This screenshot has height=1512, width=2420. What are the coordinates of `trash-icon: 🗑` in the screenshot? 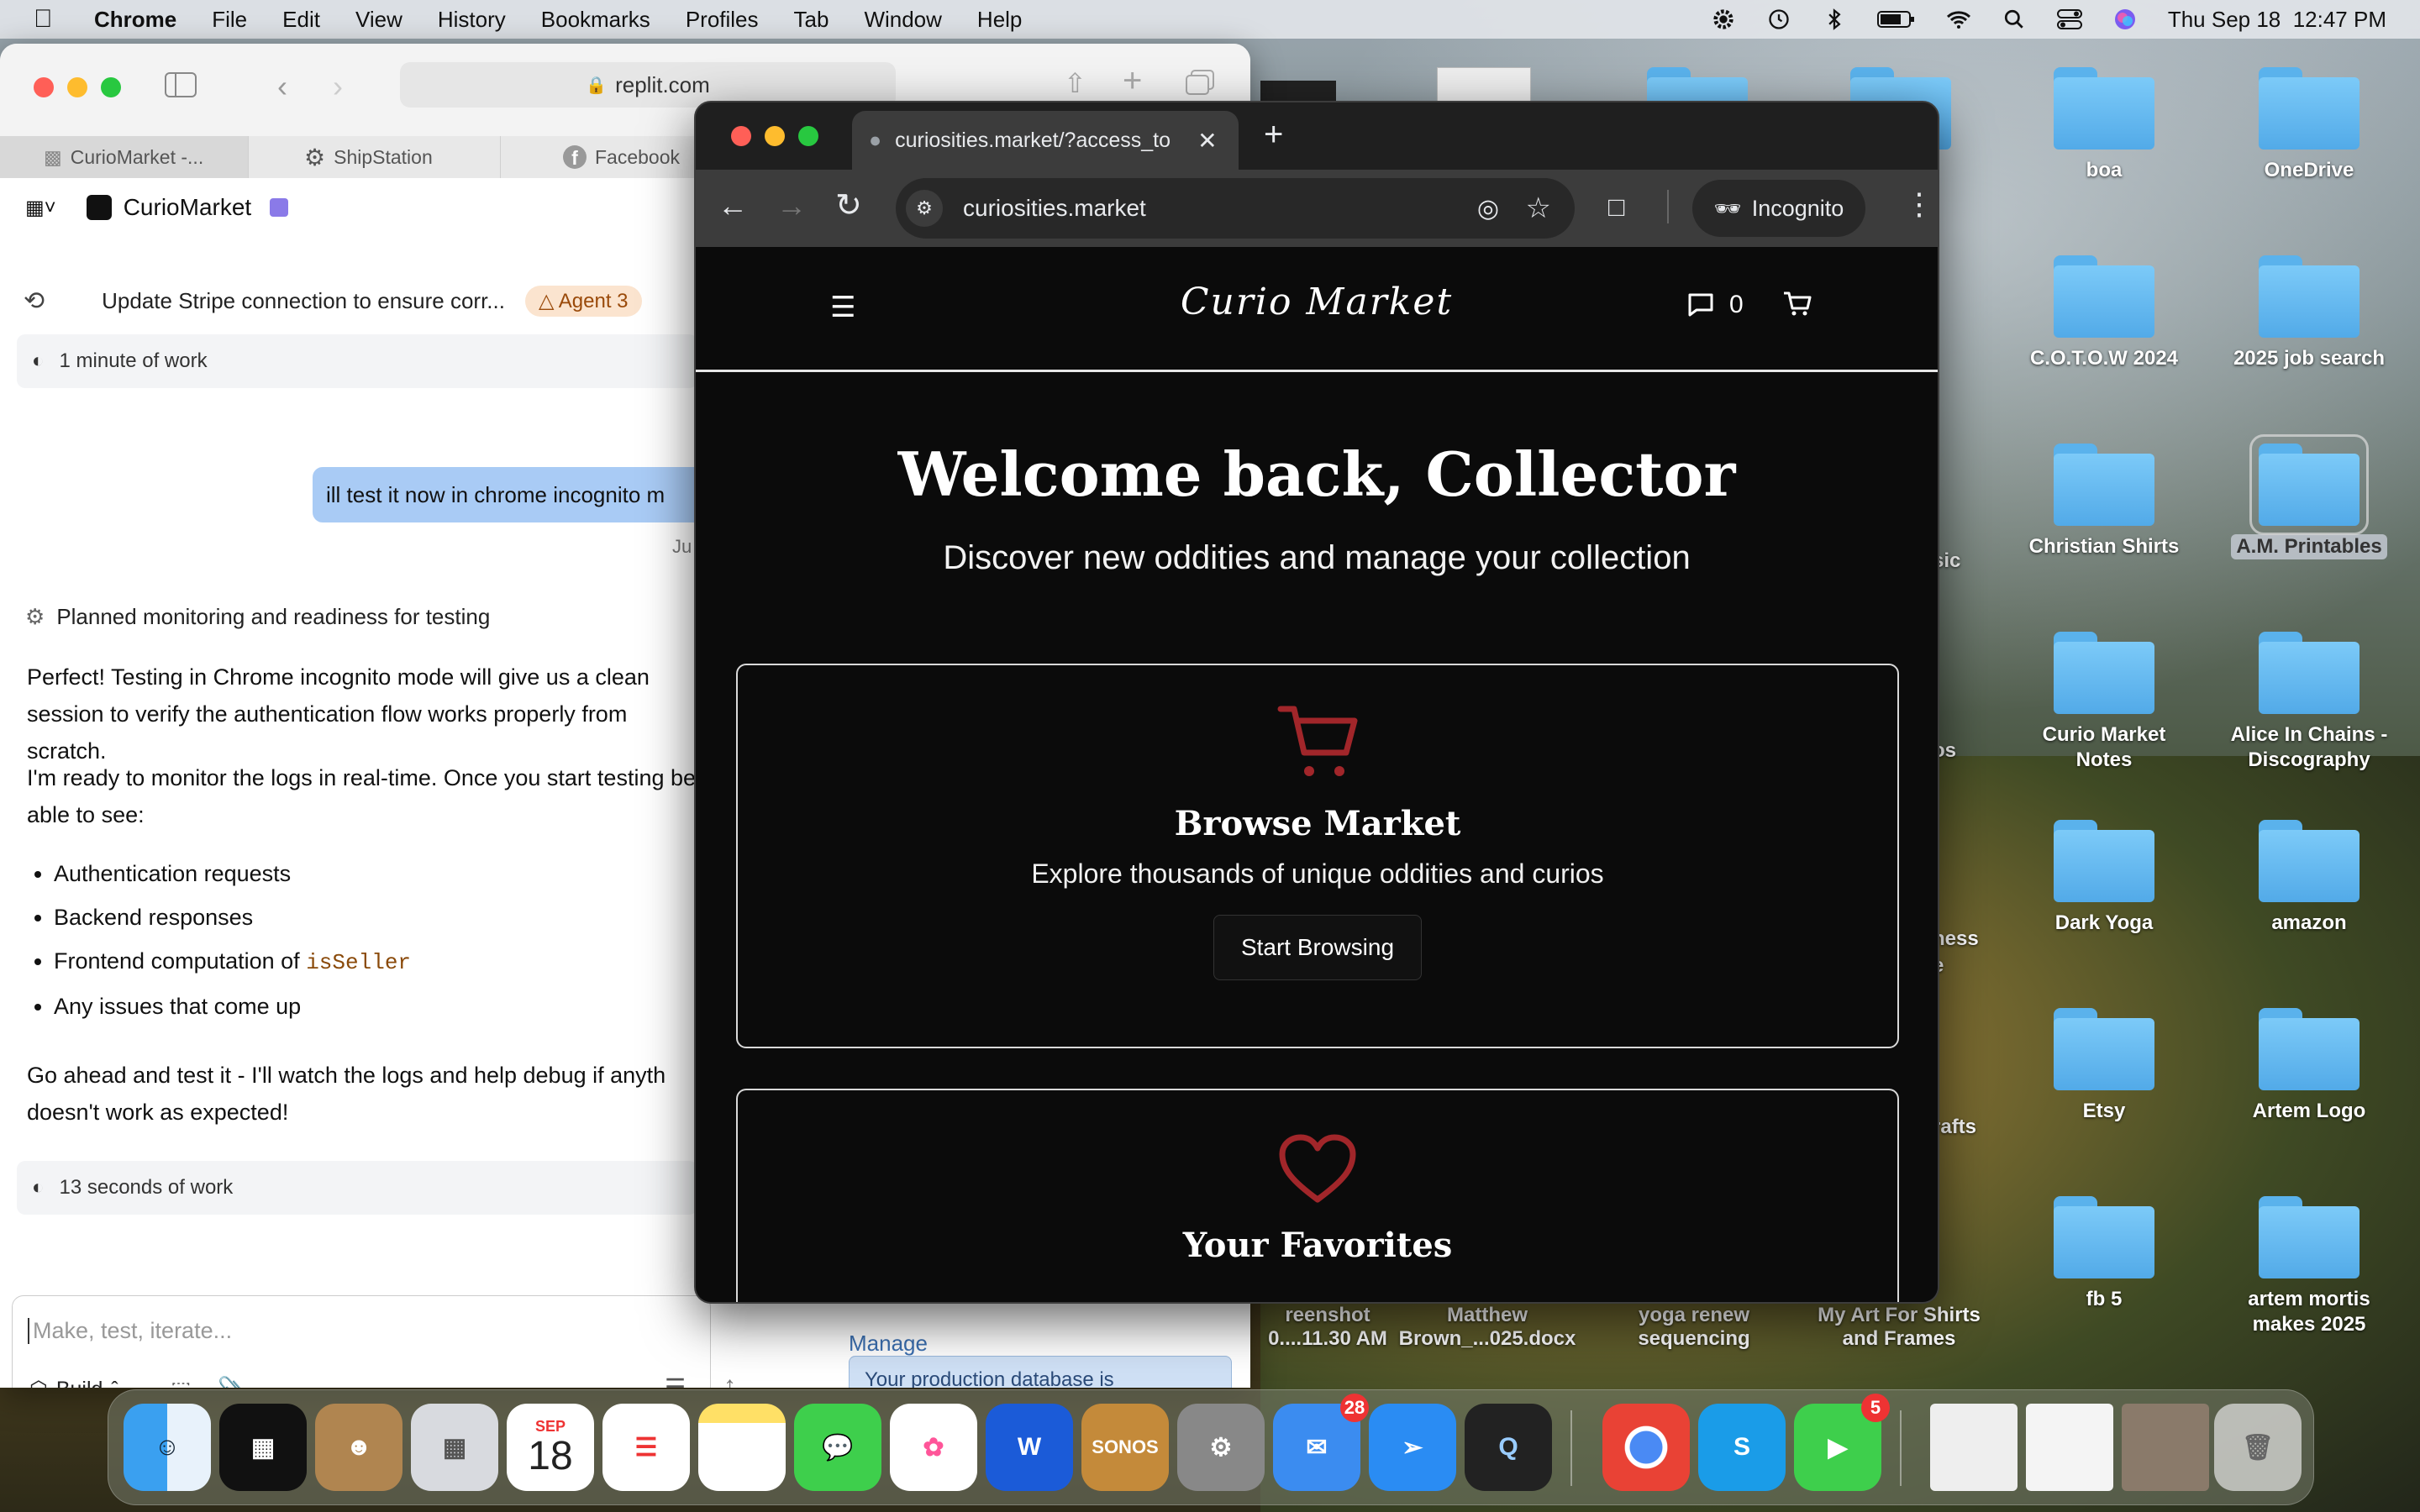 It's located at (2258, 1447).